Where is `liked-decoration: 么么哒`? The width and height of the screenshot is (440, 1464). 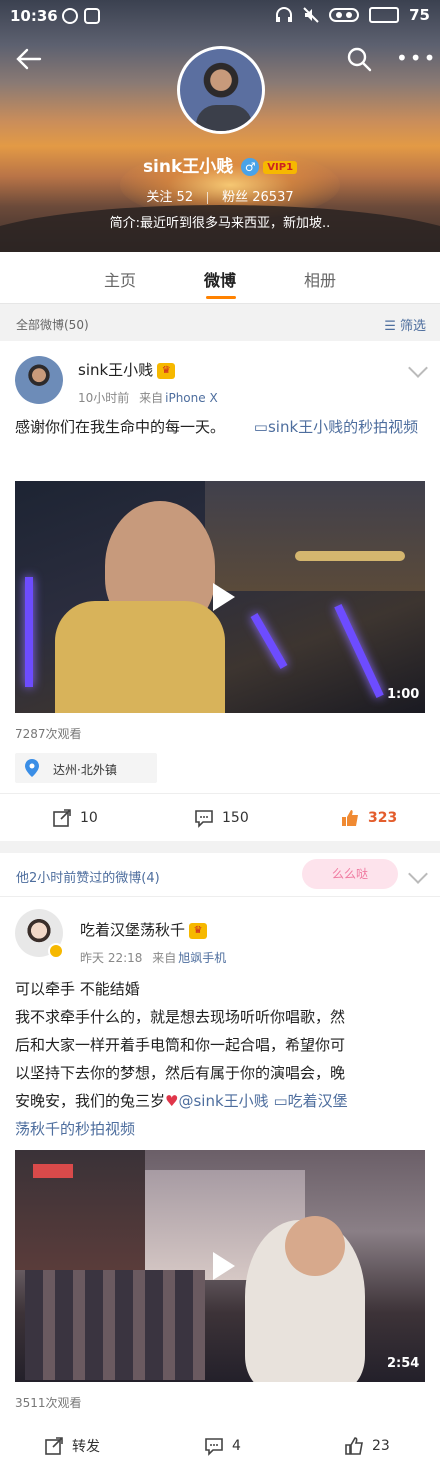 liked-decoration: 么么哒 is located at coordinates (350, 874).